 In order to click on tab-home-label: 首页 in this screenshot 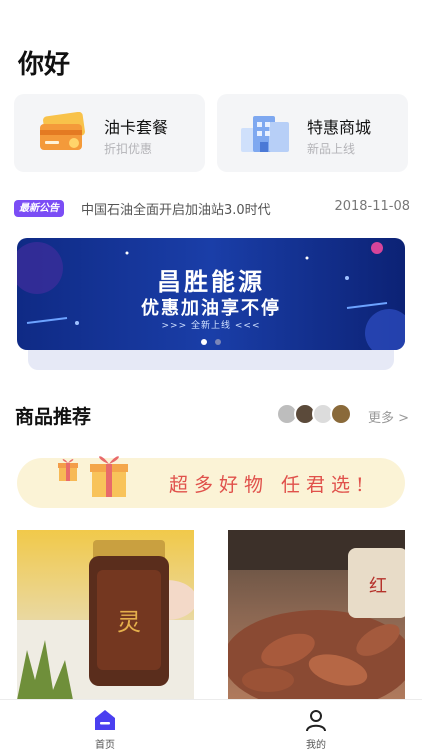, I will do `click(105, 745)`.